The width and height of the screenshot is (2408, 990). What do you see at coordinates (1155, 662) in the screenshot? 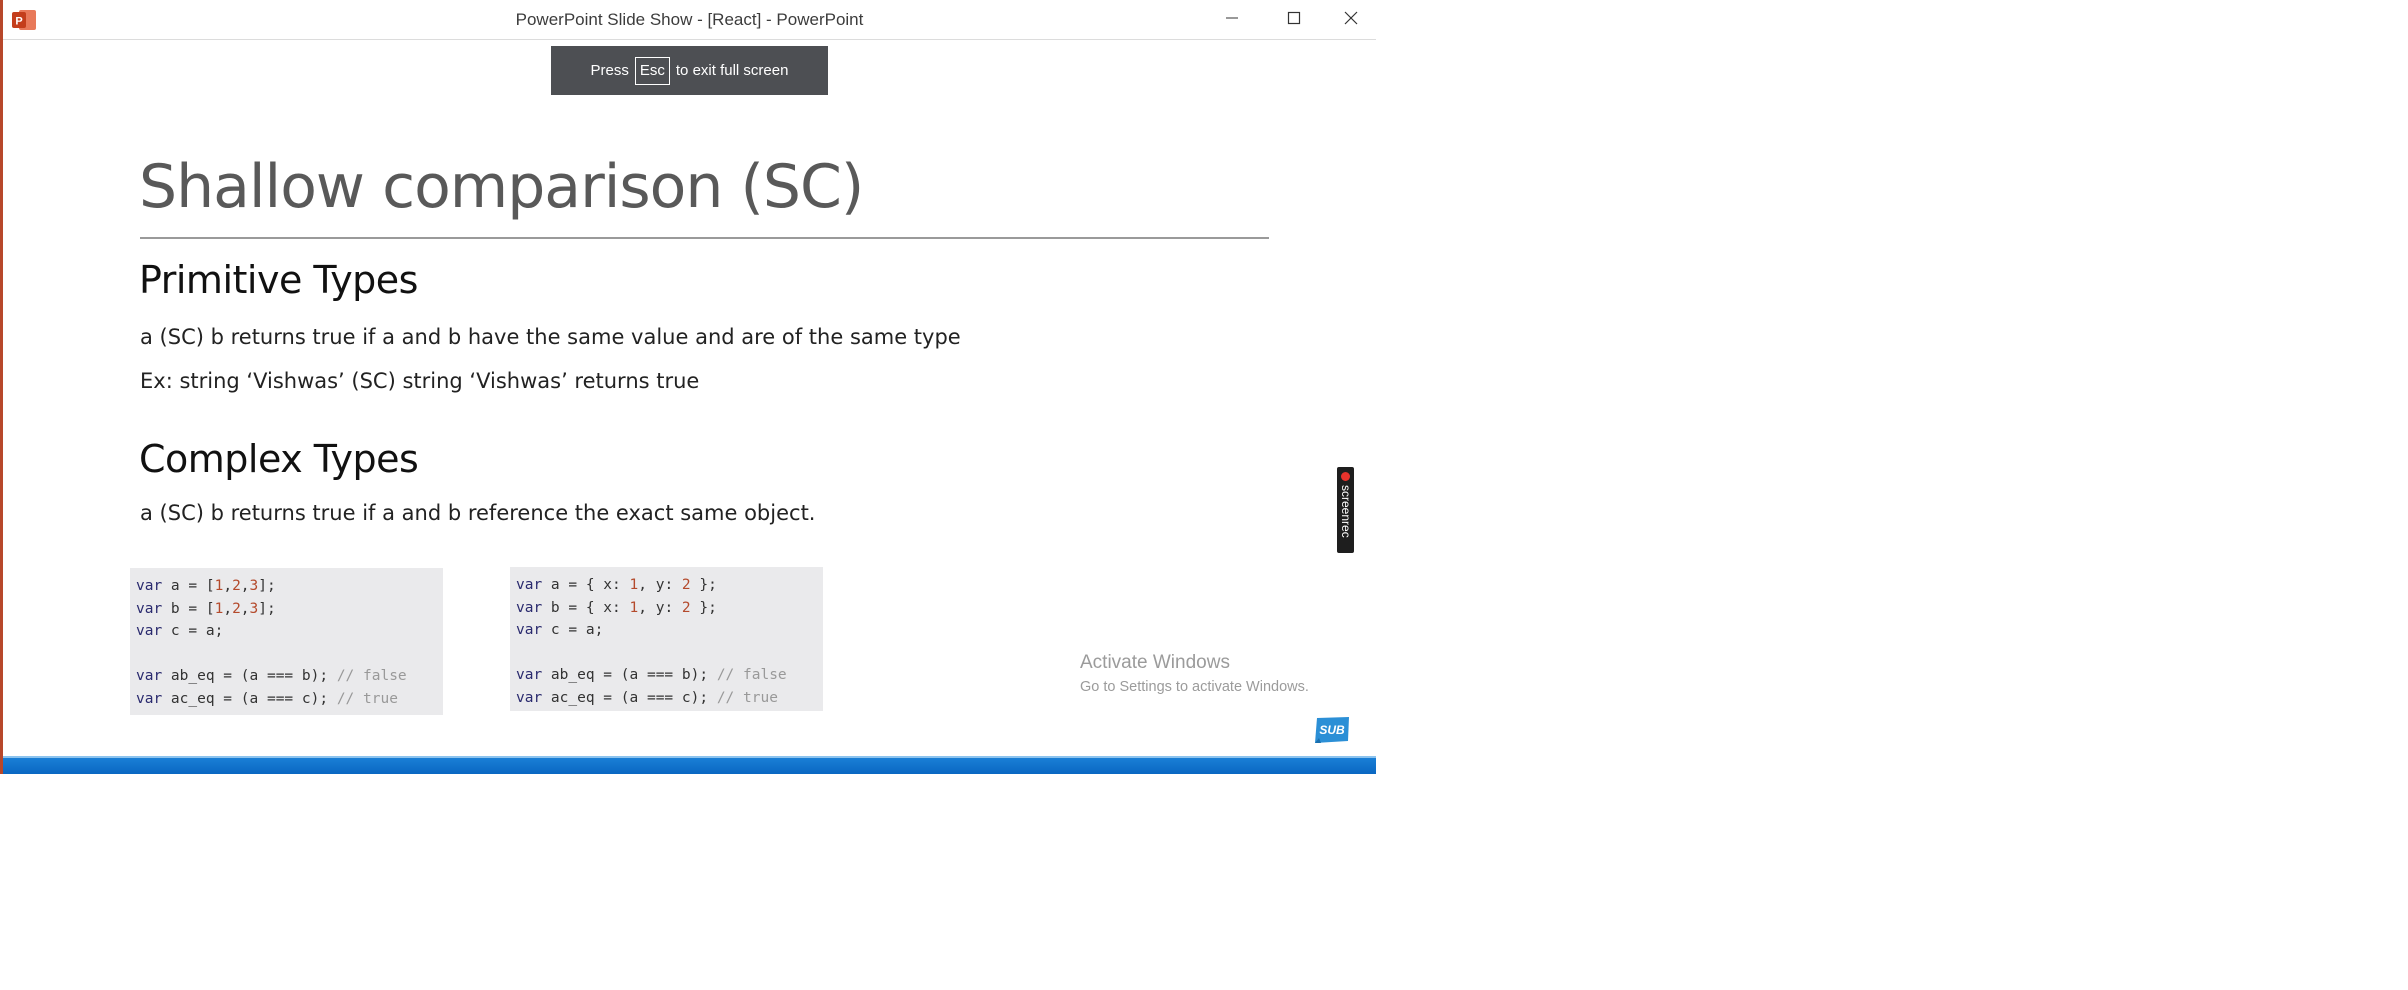
I see `activate-windows-title: Activate Windows` at bounding box center [1155, 662].